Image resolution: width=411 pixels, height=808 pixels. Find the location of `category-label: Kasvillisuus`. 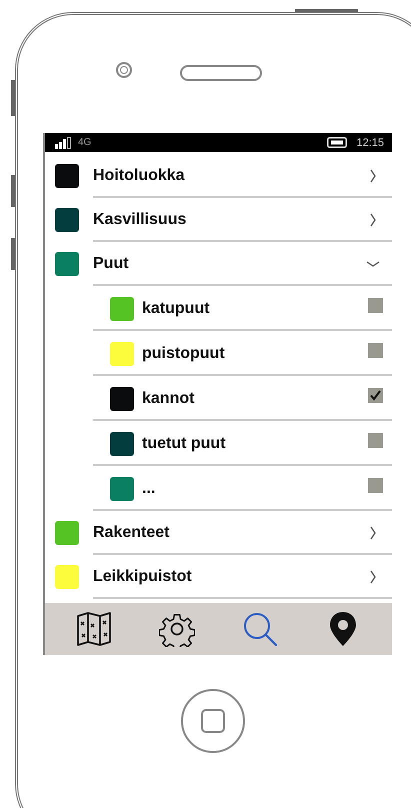

category-label: Kasvillisuus is located at coordinates (140, 220).